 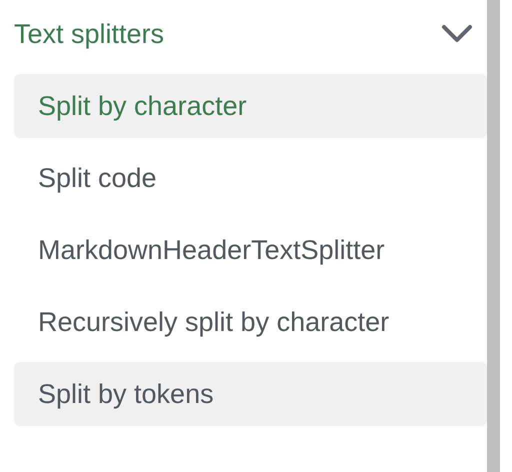 I want to click on scrollbar, so click(x=493, y=236).